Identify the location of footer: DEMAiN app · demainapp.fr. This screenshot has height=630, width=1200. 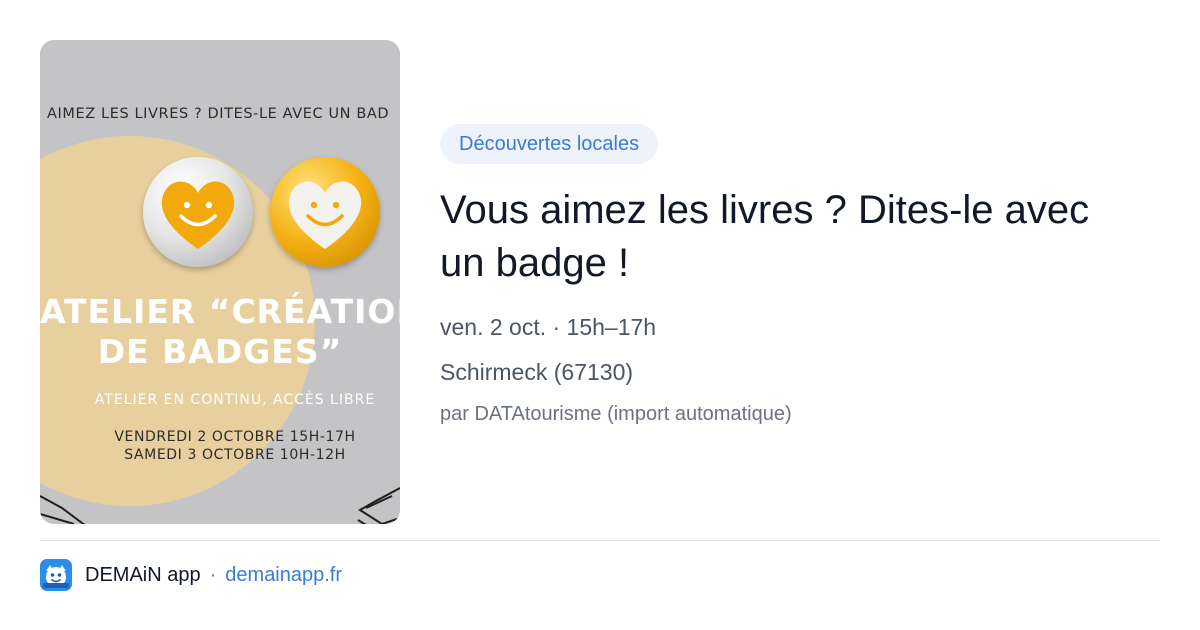
(191, 575).